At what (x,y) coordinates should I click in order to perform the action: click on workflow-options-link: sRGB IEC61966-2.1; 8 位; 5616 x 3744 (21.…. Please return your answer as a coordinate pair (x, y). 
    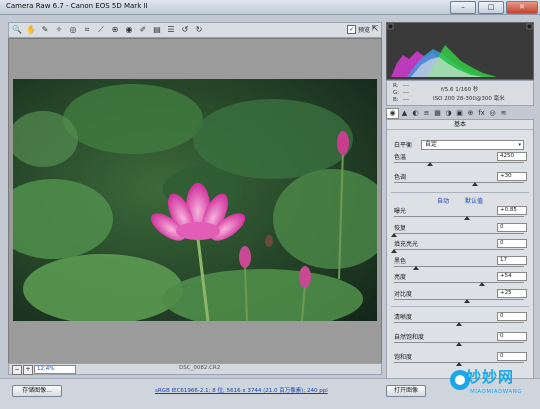
    Looking at the image, I should click on (241, 390).